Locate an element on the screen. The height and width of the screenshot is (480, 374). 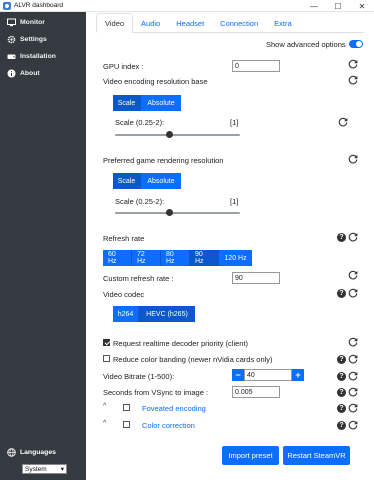
foveated-encoding-link: Foveated encoding is located at coordinates (174, 408).